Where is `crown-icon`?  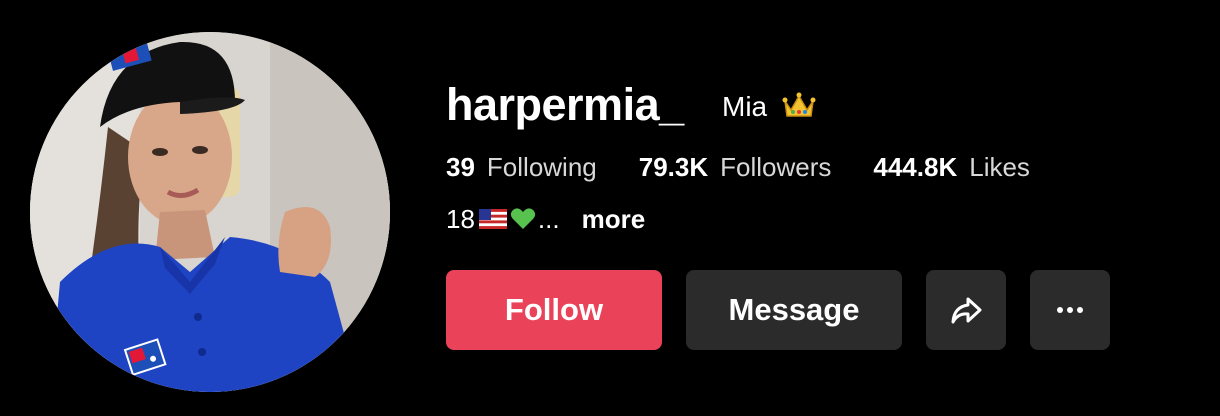 crown-icon is located at coordinates (799, 104).